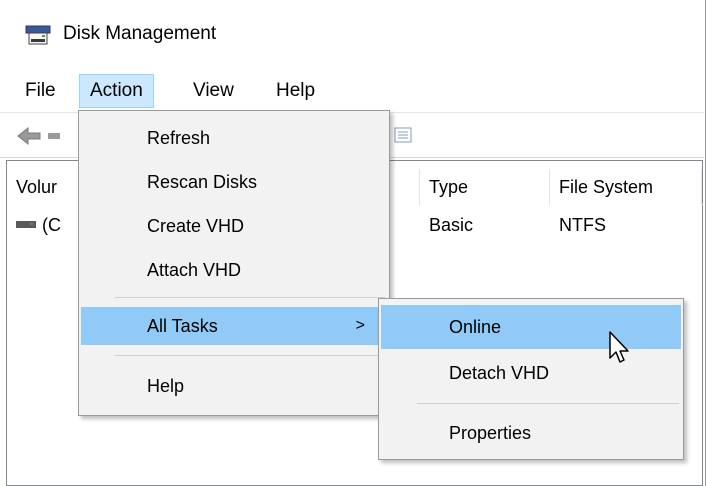 The width and height of the screenshot is (706, 486). Describe the element at coordinates (213, 91) in the screenshot. I see `menu-view: View` at that location.